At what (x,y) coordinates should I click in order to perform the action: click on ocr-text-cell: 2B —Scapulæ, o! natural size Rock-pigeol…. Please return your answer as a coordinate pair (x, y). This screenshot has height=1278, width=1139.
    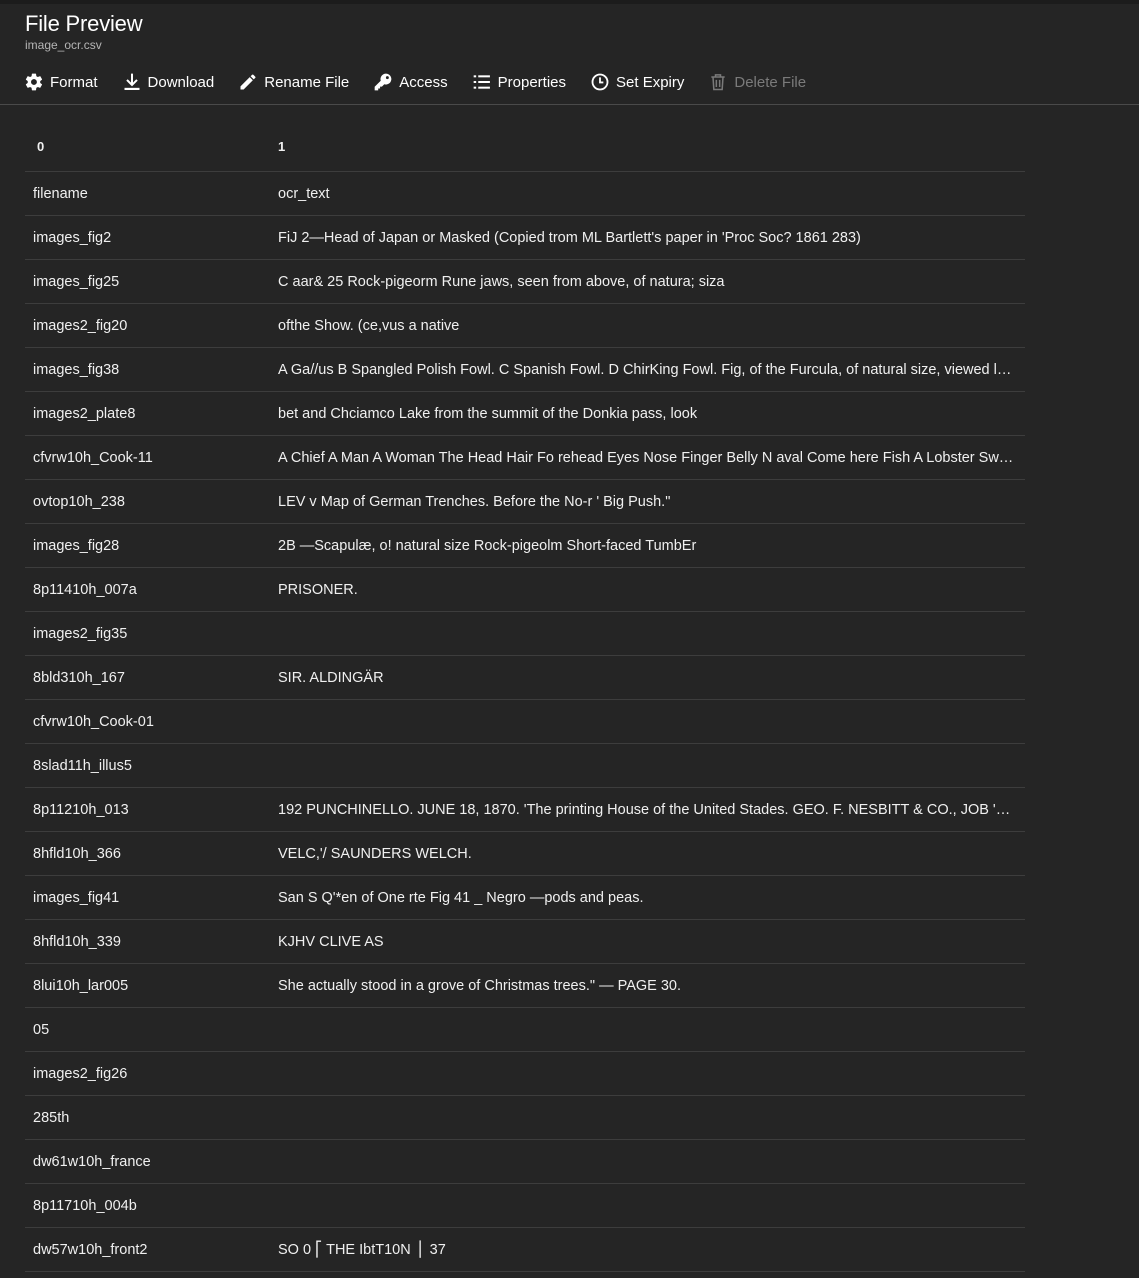
    Looking at the image, I should click on (647, 545).